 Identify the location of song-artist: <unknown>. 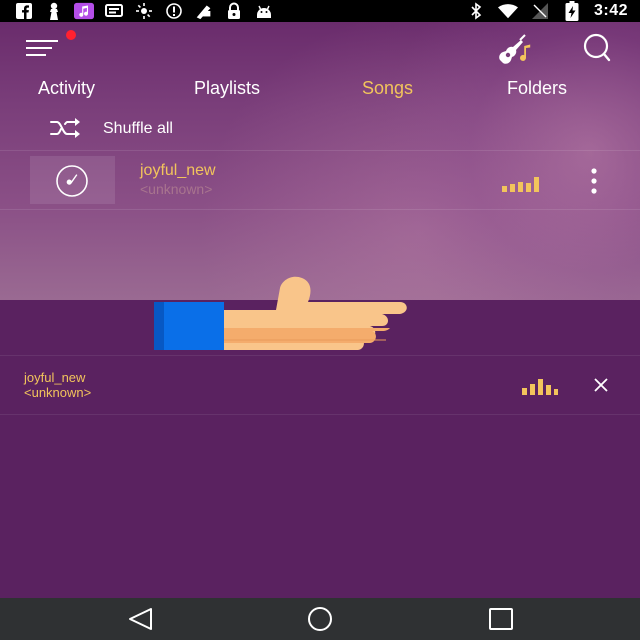
(176, 189).